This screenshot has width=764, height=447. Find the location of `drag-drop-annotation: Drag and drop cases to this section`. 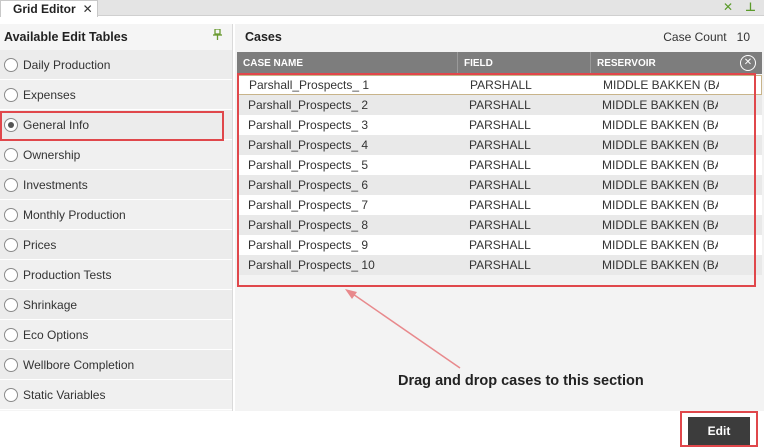

drag-drop-annotation: Drag and drop cases to this section is located at coordinates (521, 381).